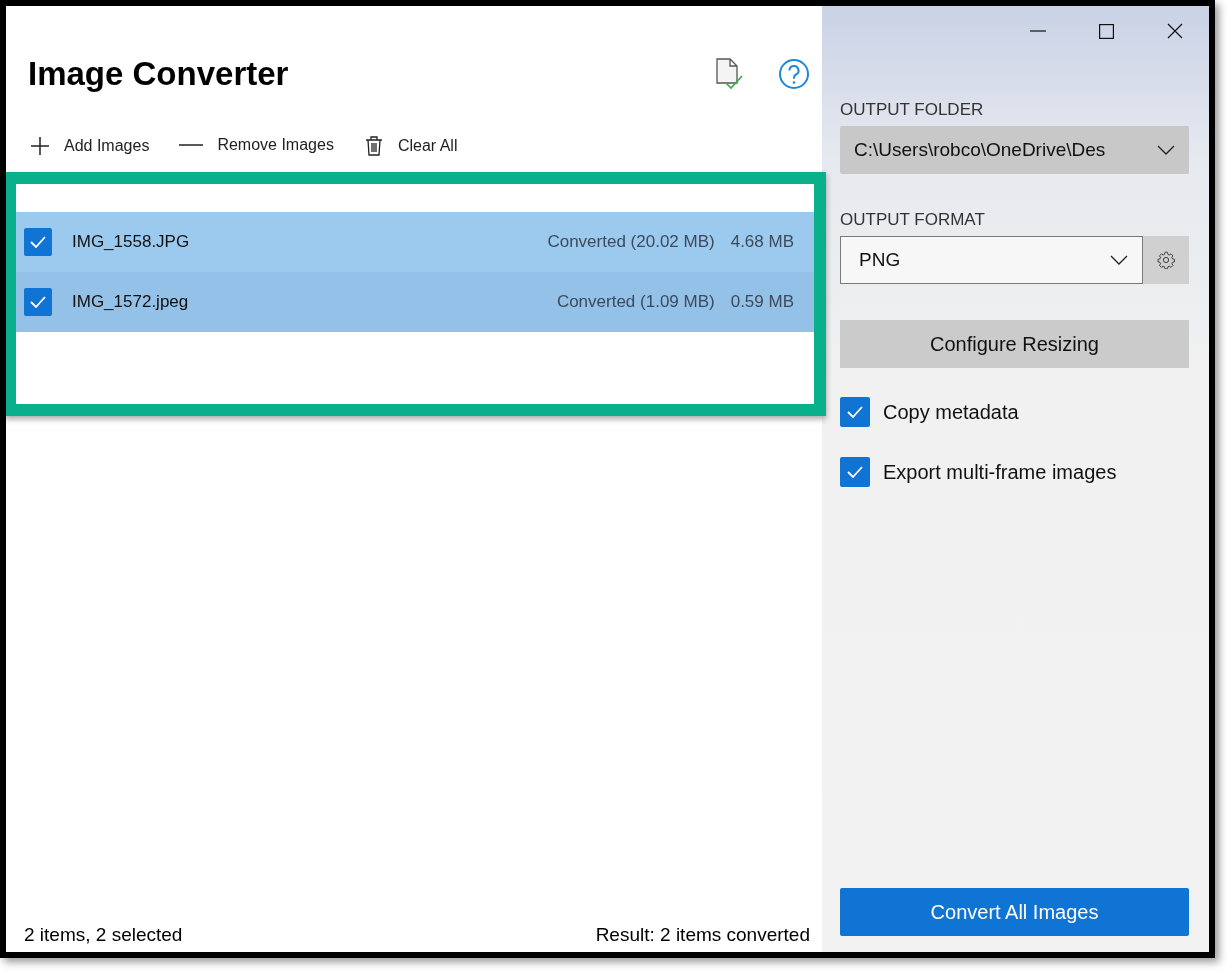 The width and height of the screenshot is (1227, 975). What do you see at coordinates (1175, 31) in the screenshot?
I see `close-icon` at bounding box center [1175, 31].